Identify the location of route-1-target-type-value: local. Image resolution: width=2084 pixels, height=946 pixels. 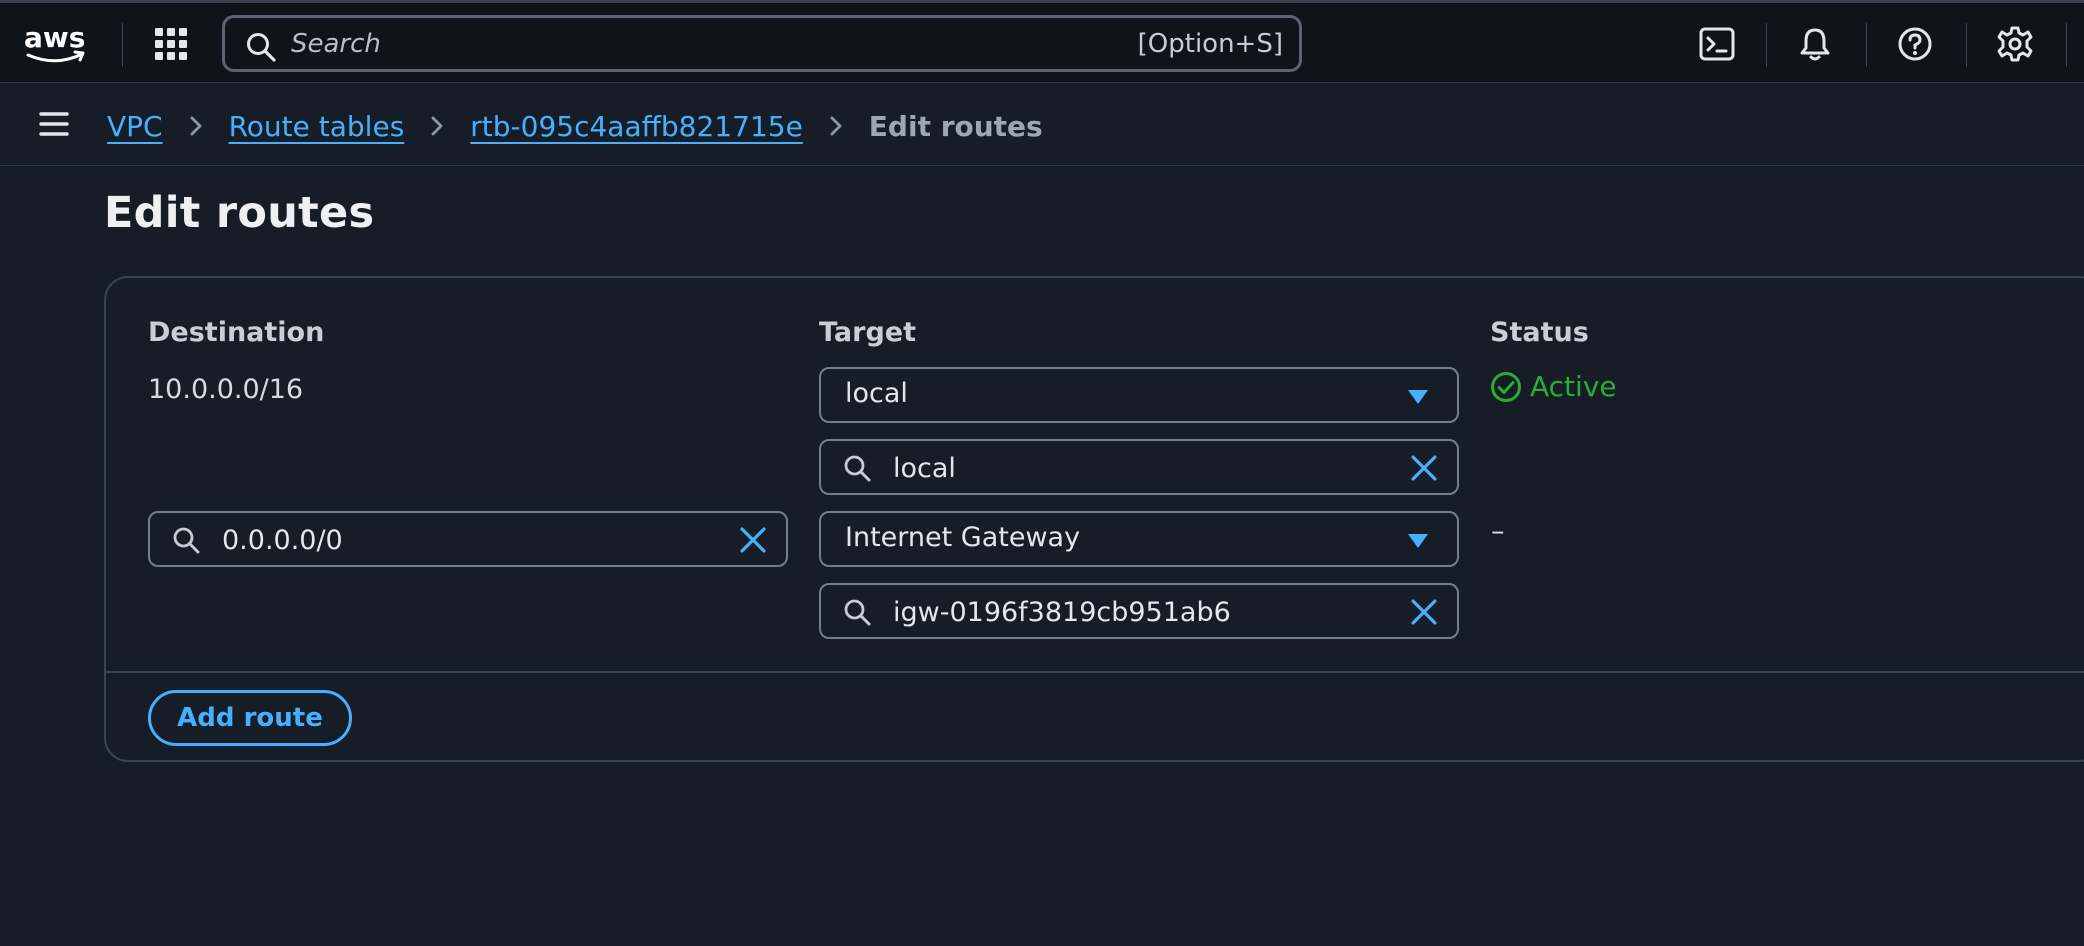
(876, 393).